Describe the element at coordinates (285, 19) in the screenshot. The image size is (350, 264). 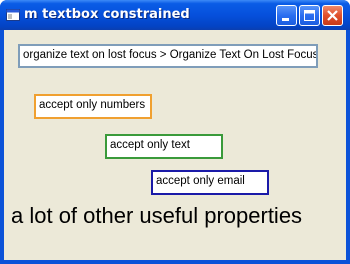
I see `minimize-icon` at that location.